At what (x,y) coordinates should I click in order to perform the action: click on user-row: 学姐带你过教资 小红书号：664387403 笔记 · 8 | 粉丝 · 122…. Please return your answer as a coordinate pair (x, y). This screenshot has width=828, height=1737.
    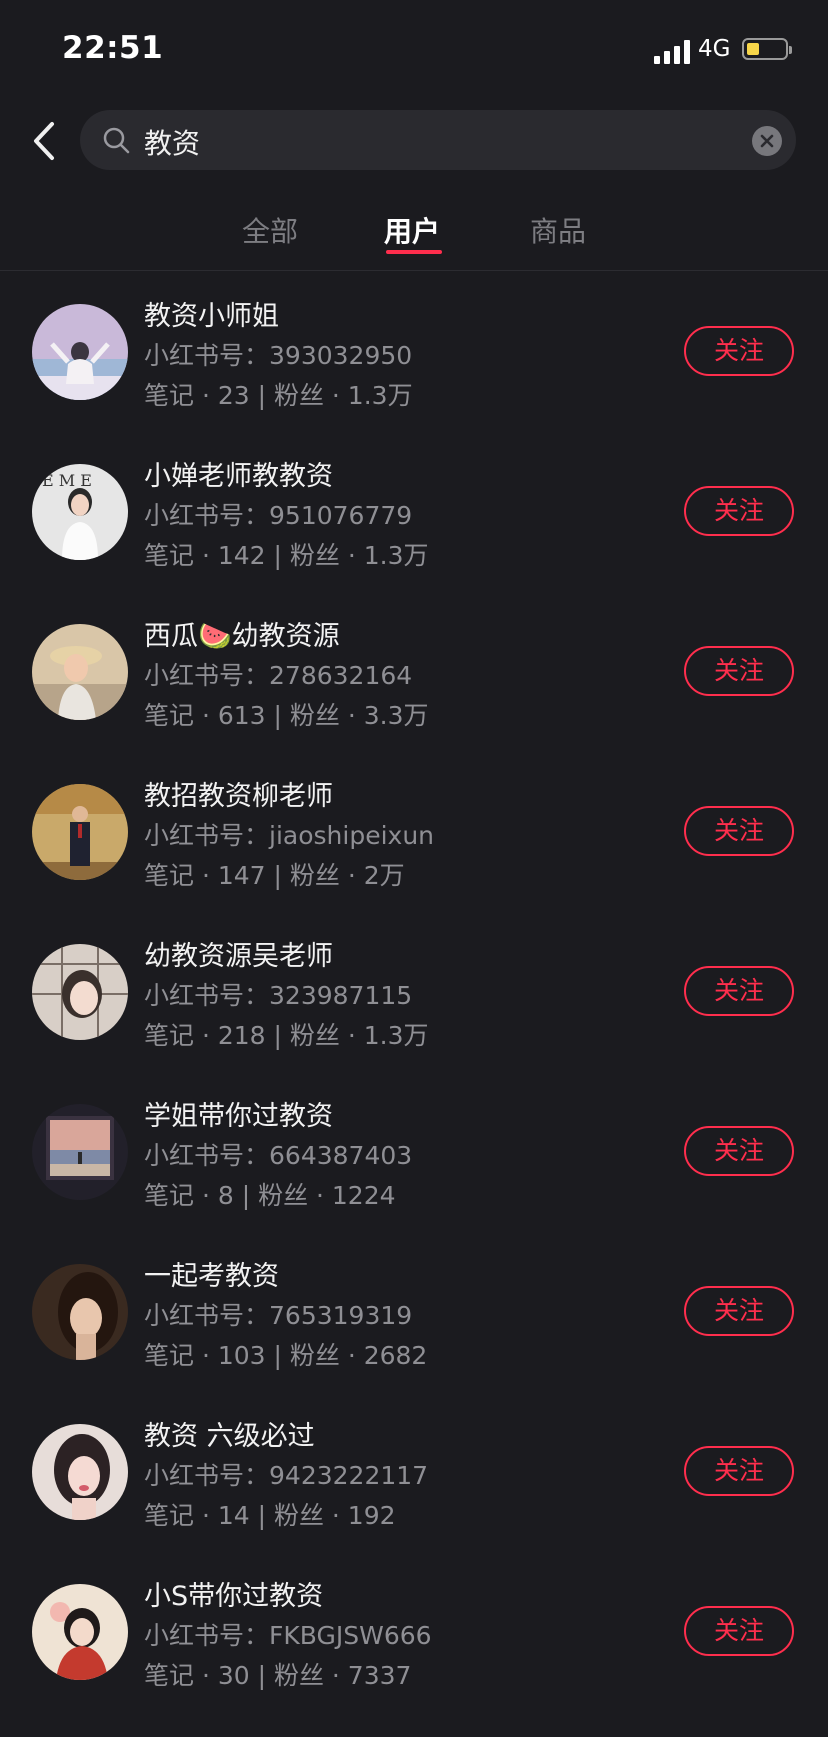
    Looking at the image, I should click on (414, 1152).